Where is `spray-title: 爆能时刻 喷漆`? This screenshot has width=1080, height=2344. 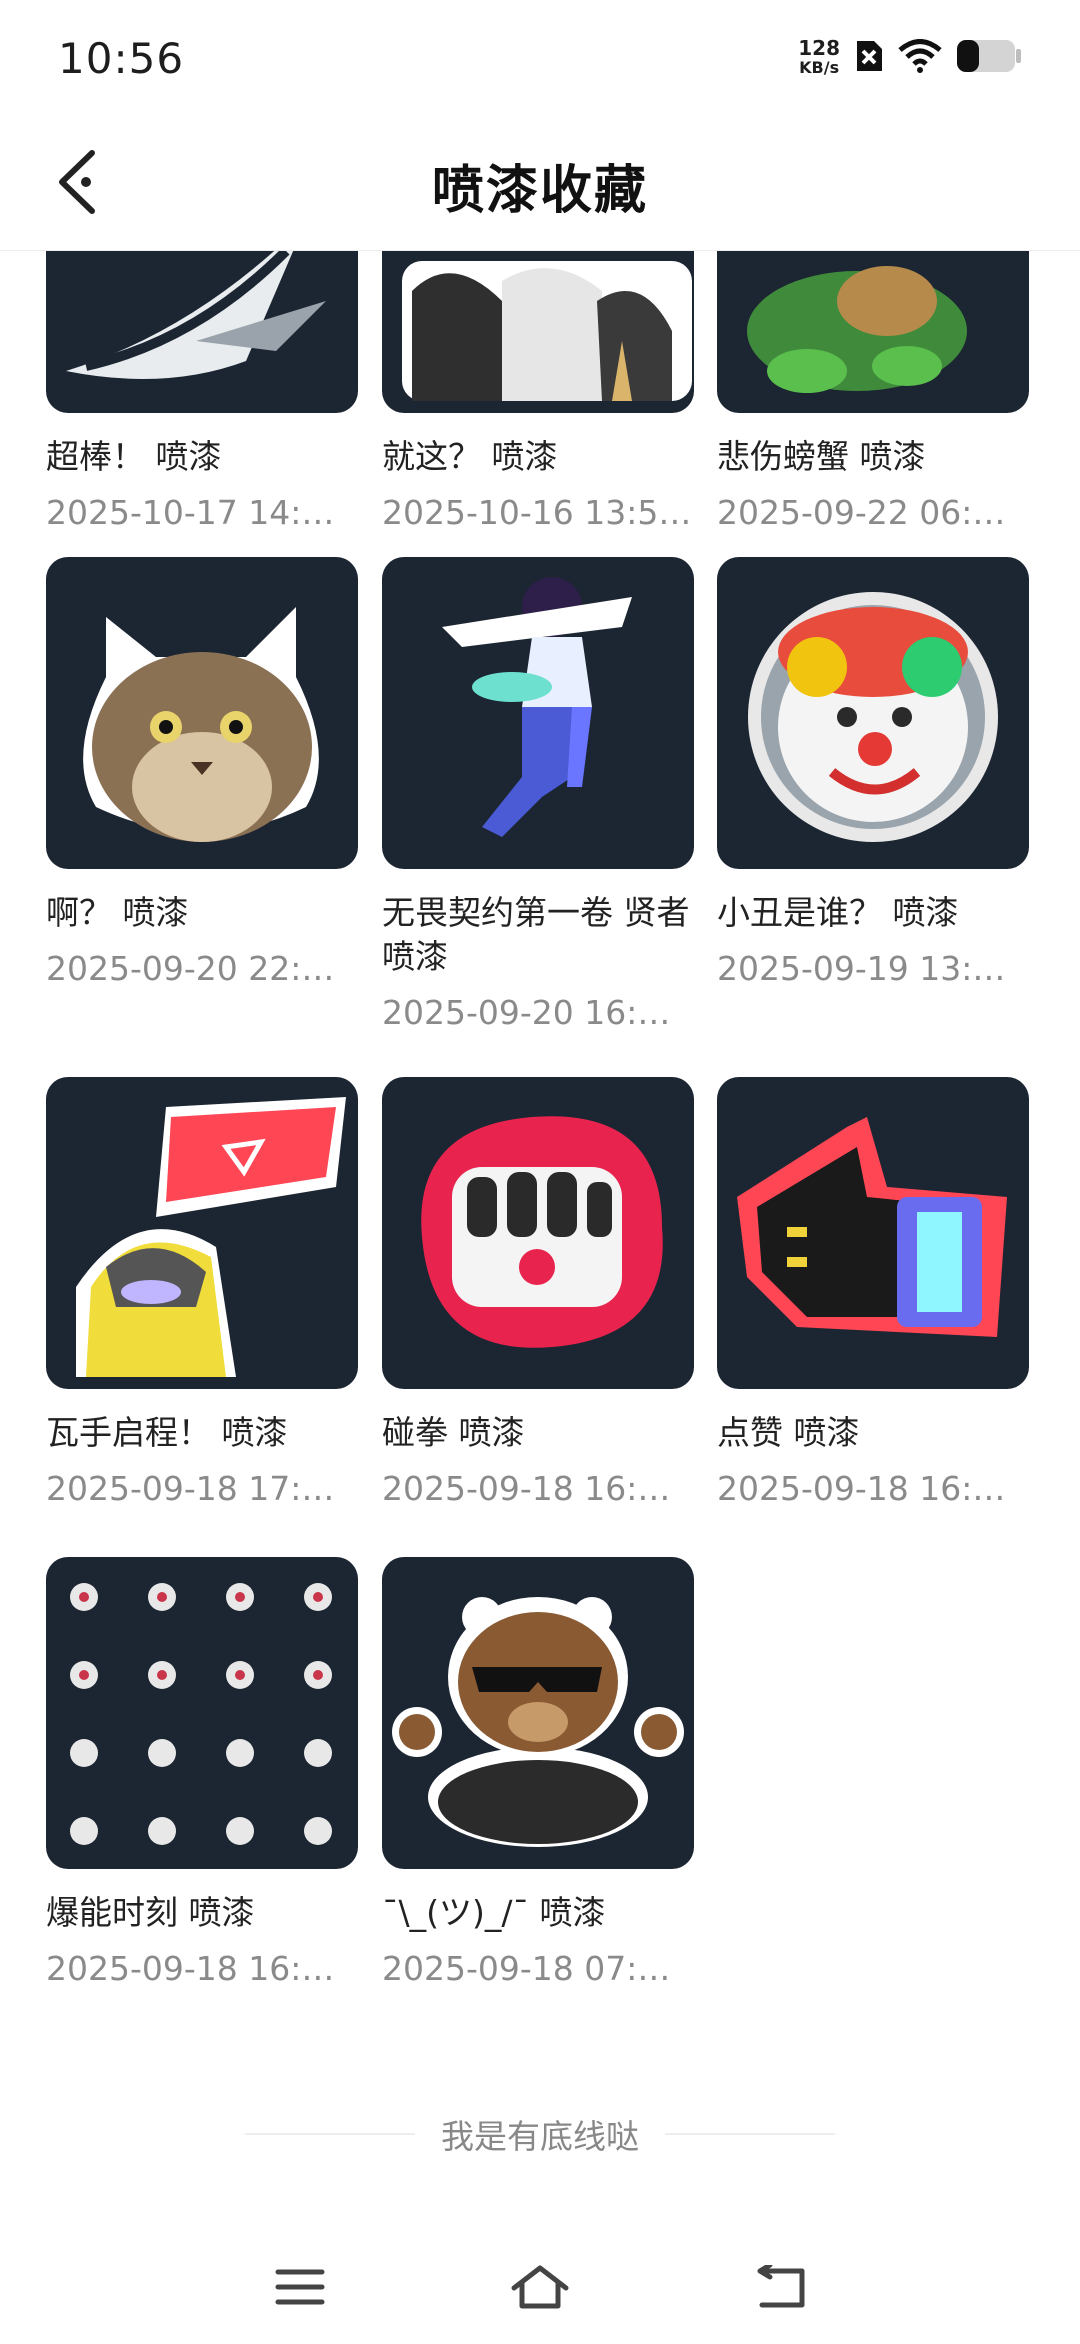
spray-title: 爆能时刻 喷漆 is located at coordinates (150, 1912).